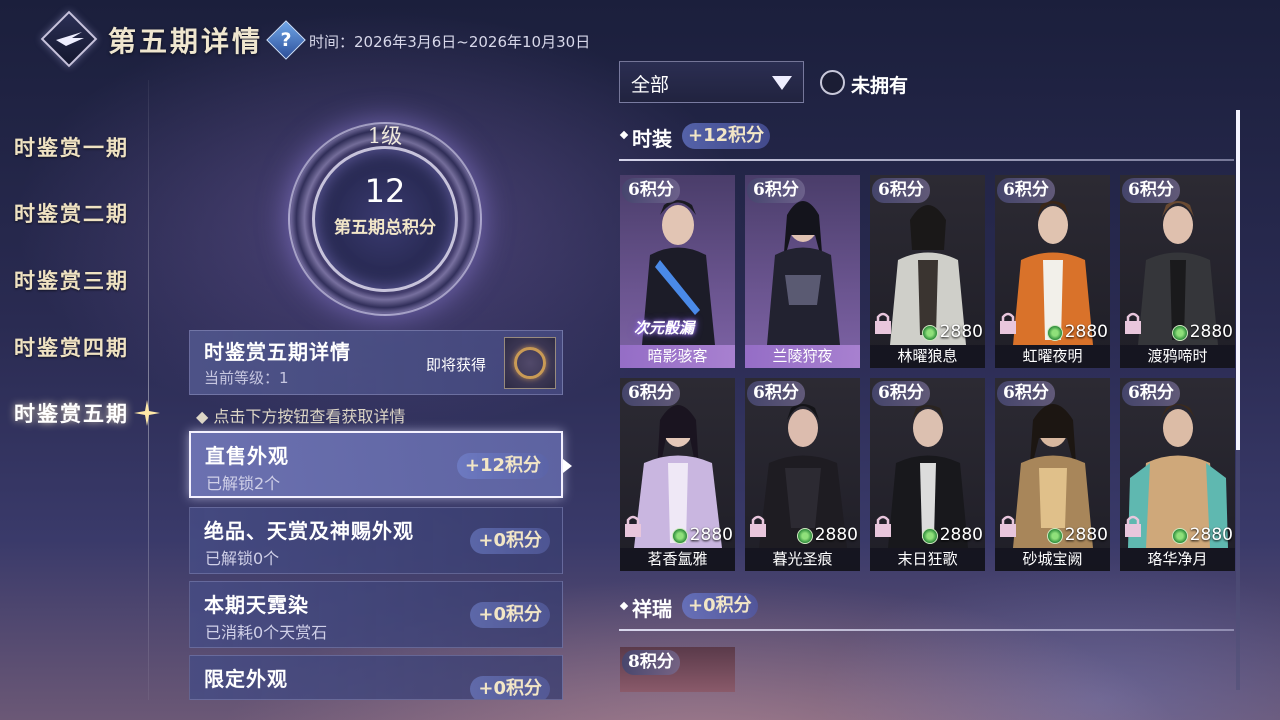  I want to click on category-dye: 本期天霓染 已消耗0个天赏石 +0积分, so click(376, 614).